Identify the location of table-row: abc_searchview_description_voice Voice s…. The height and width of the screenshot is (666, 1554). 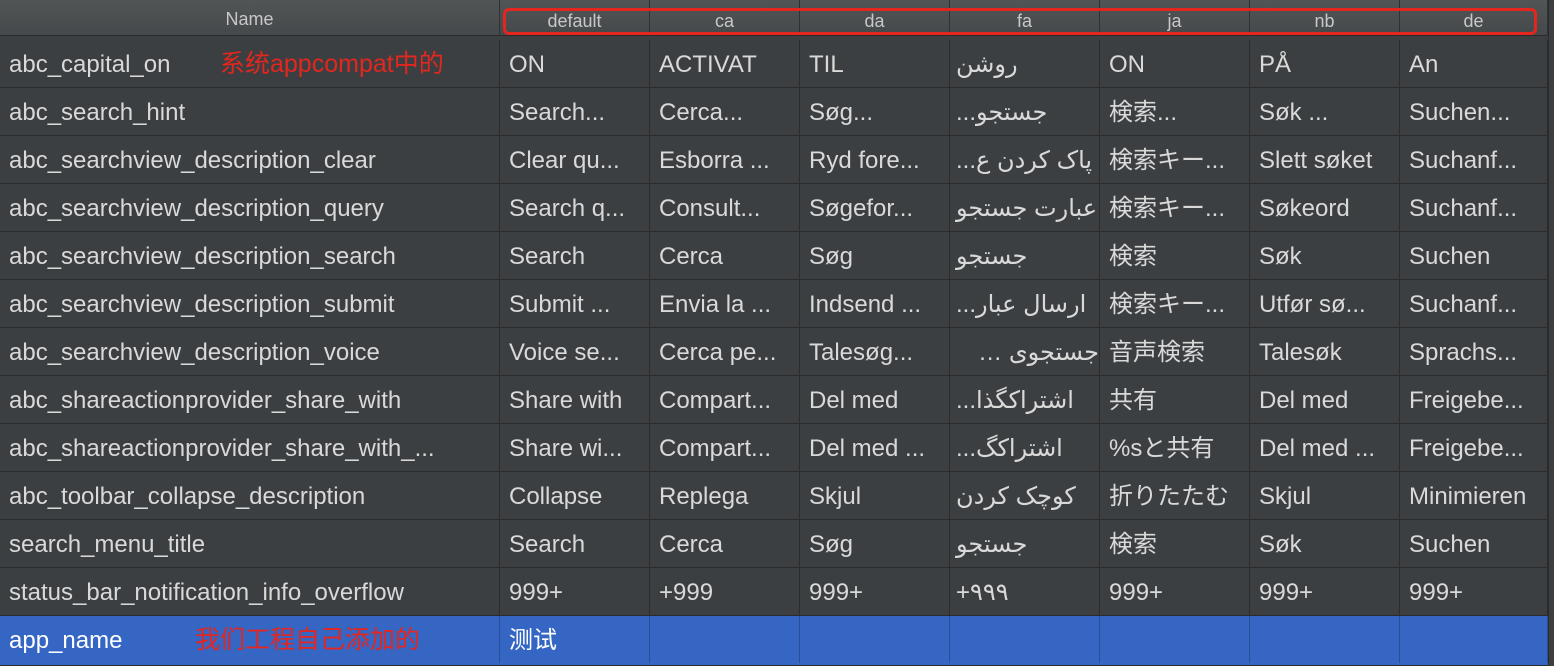
(777, 352).